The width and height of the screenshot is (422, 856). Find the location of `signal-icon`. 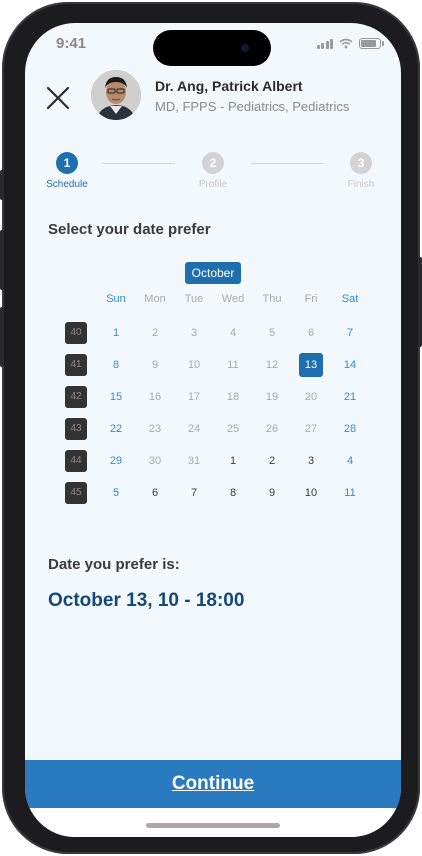

signal-icon is located at coordinates (324, 43).